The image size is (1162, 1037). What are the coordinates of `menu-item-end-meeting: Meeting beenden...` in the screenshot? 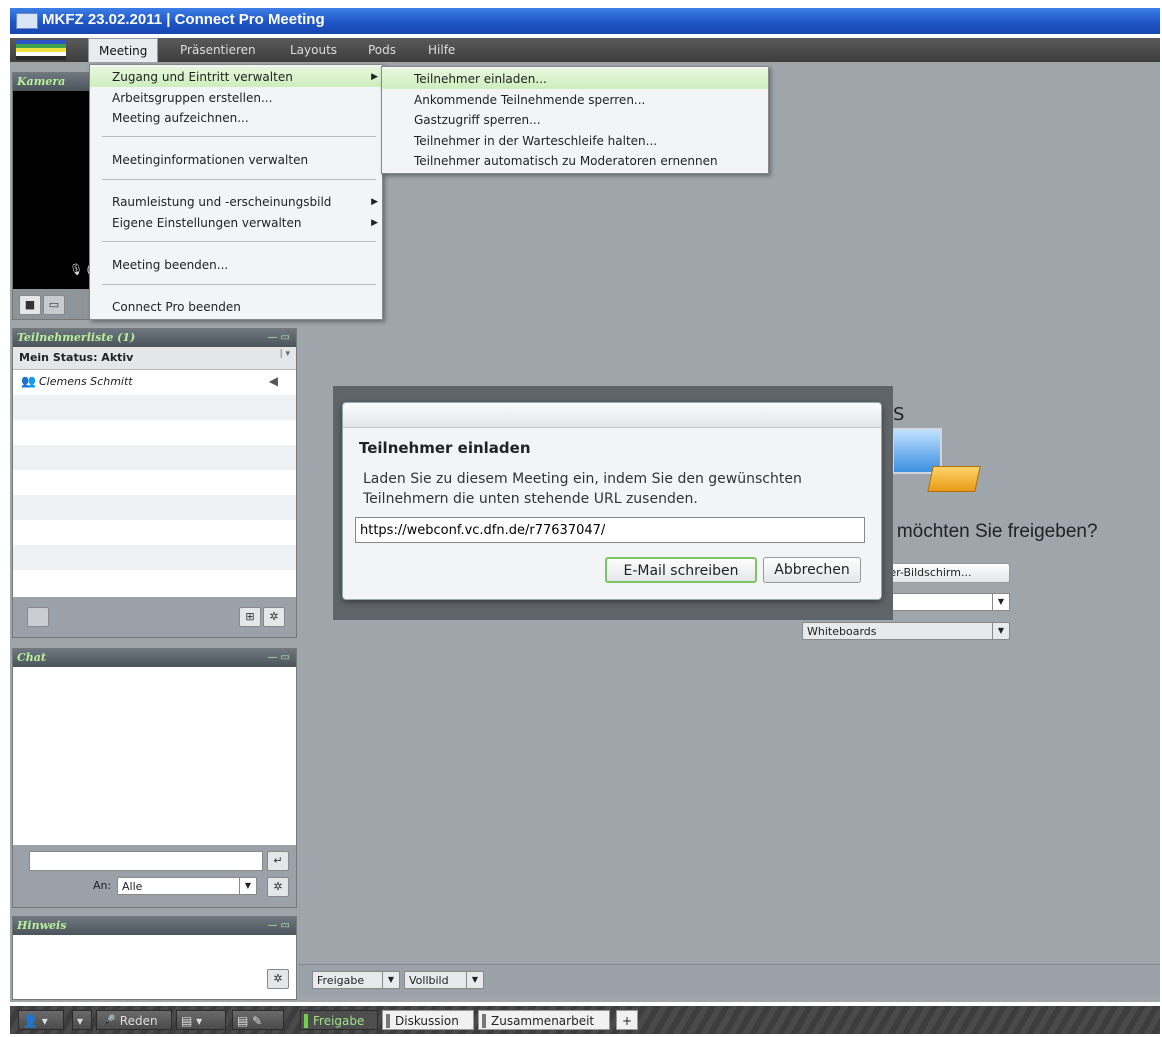 It's located at (236, 265).